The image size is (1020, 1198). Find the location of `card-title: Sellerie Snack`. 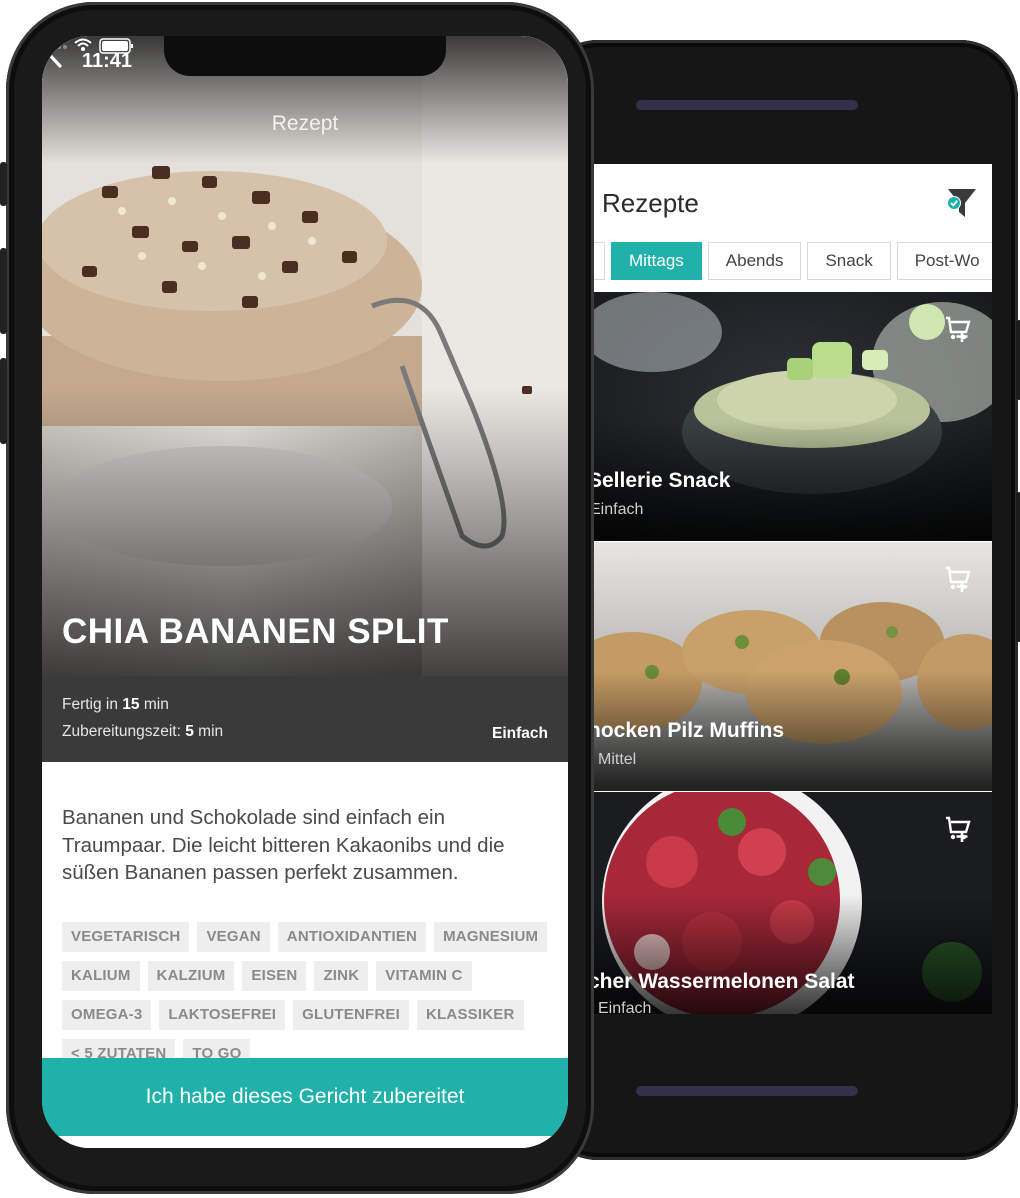

card-title: Sellerie Snack is located at coordinates (661, 480).